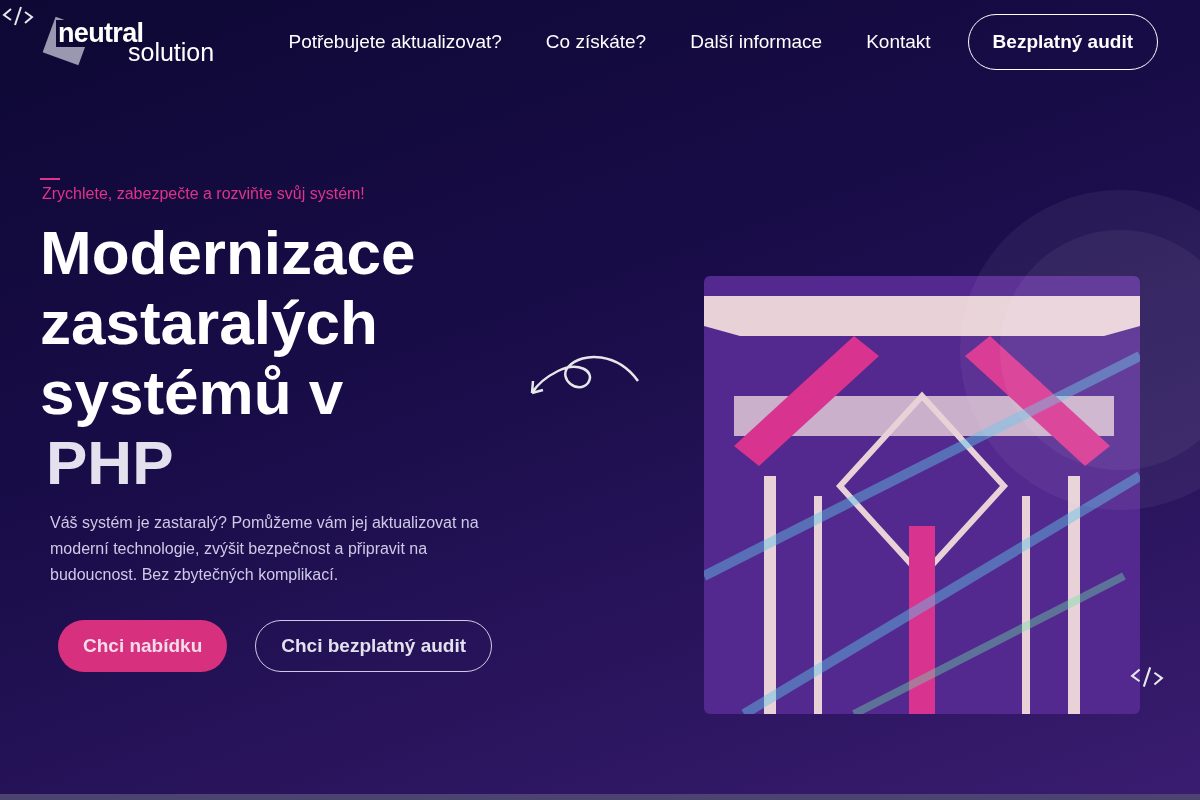 Image resolution: width=1200 pixels, height=800 pixels. Describe the element at coordinates (756, 42) in the screenshot. I see `nav-link: Další informace` at that location.